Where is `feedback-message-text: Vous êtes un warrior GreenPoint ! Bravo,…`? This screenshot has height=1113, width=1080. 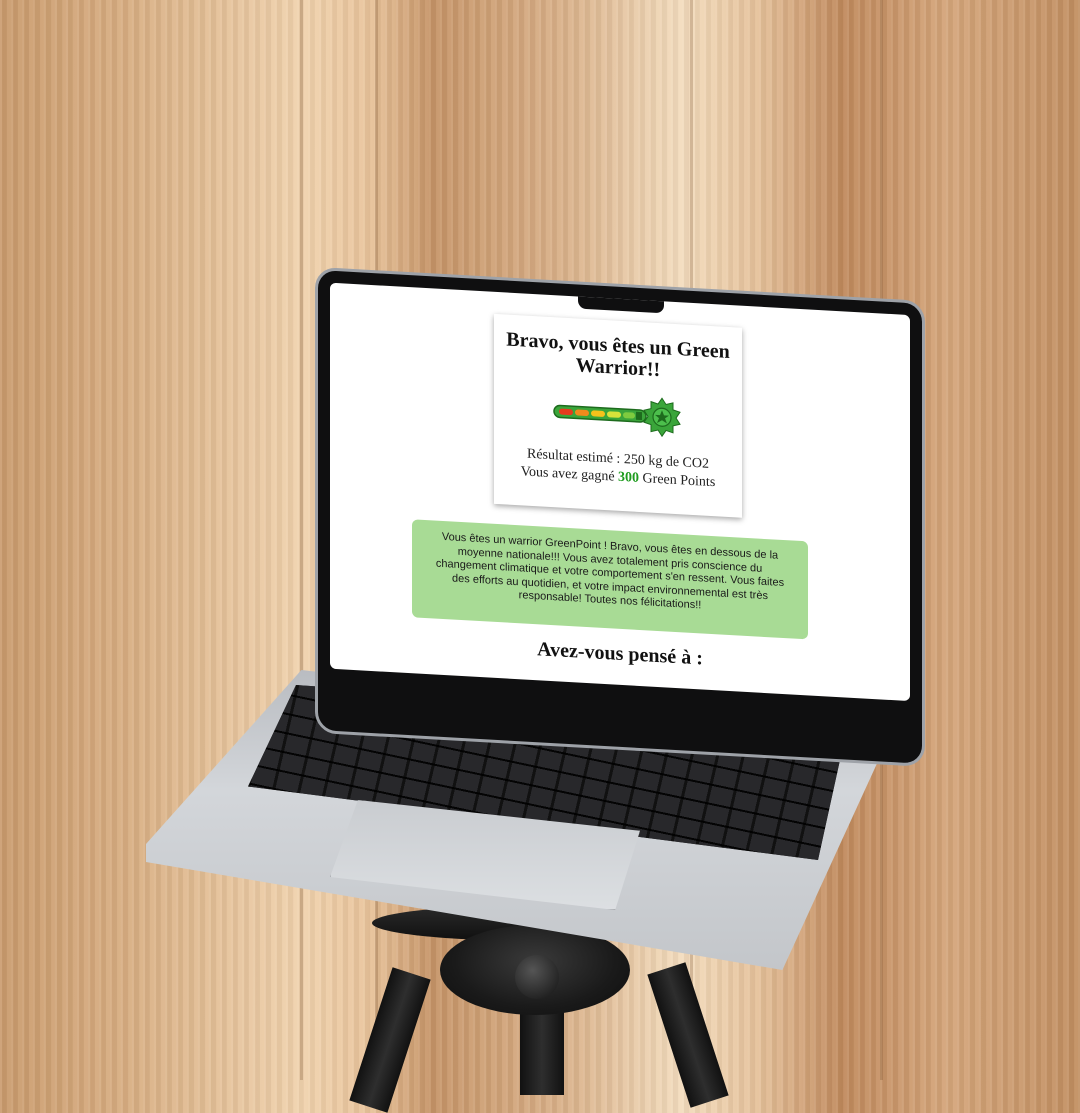 feedback-message-text: Vous êtes un warrior GreenPoint ! Bravo,… is located at coordinates (610, 571).